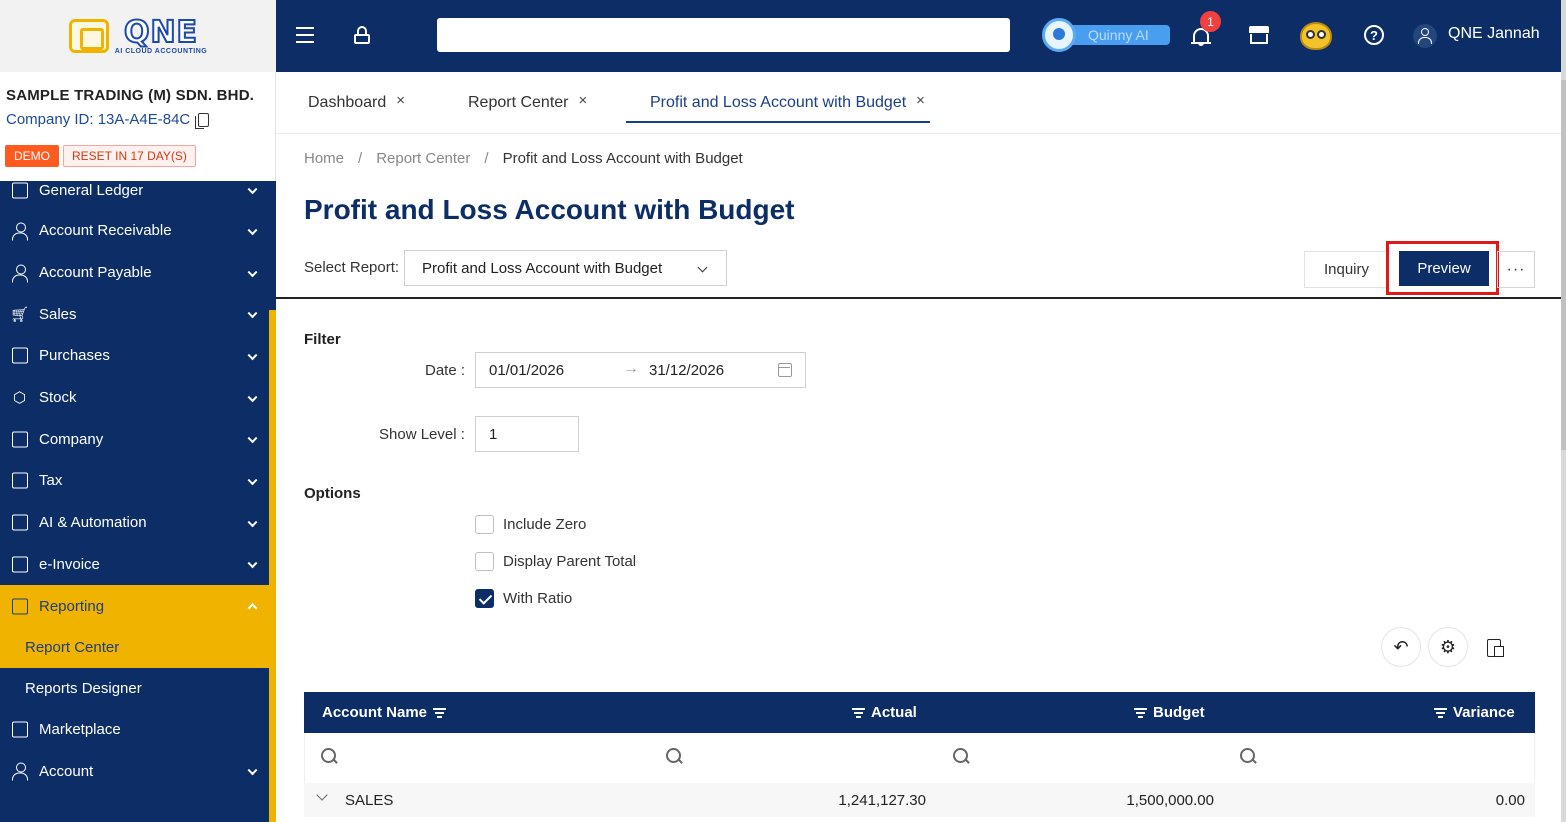  I want to click on sidebar-item-company: Company, so click(135, 439).